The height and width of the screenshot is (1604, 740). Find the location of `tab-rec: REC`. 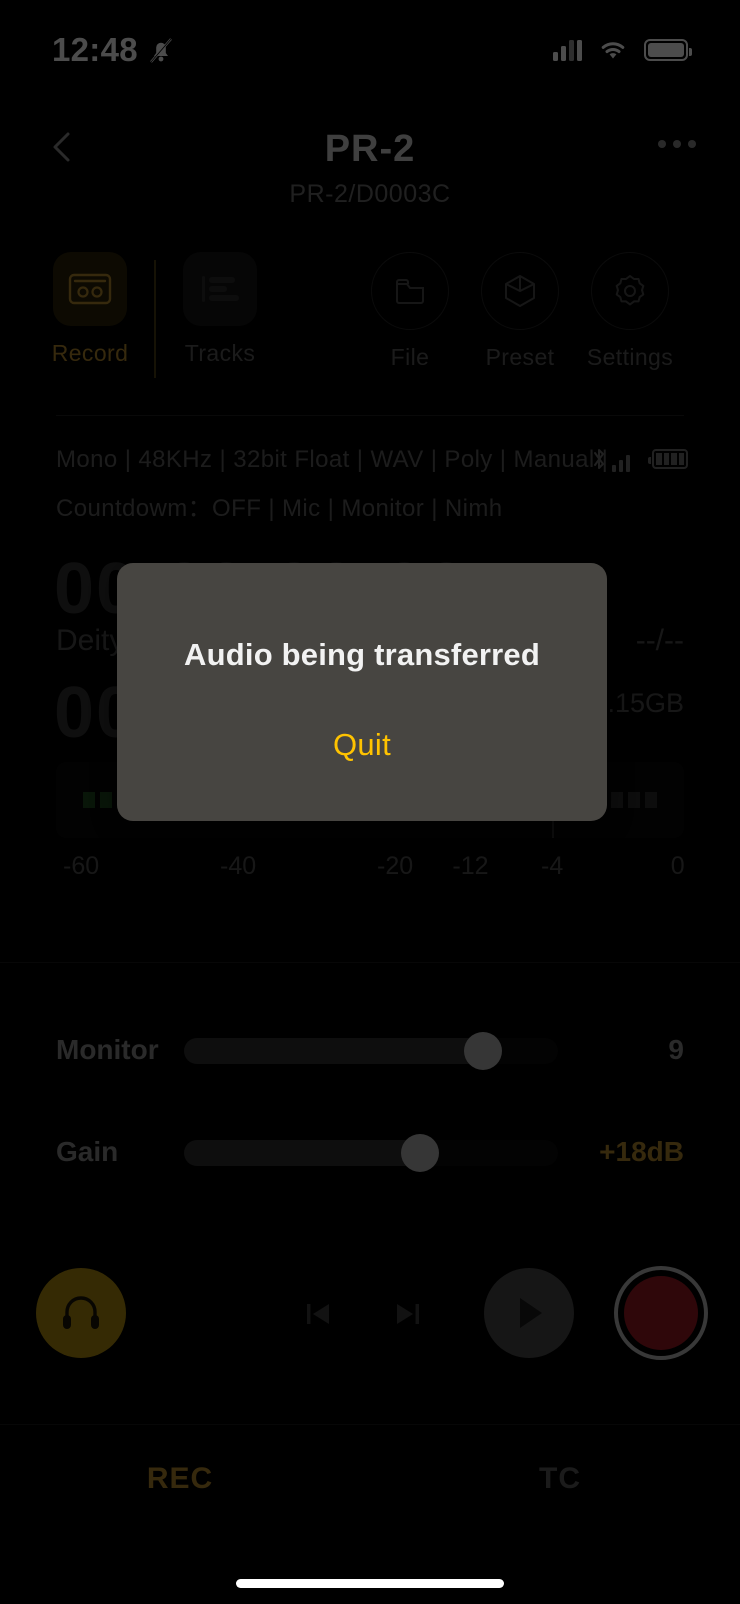

tab-rec: REC is located at coordinates (180, 1479).